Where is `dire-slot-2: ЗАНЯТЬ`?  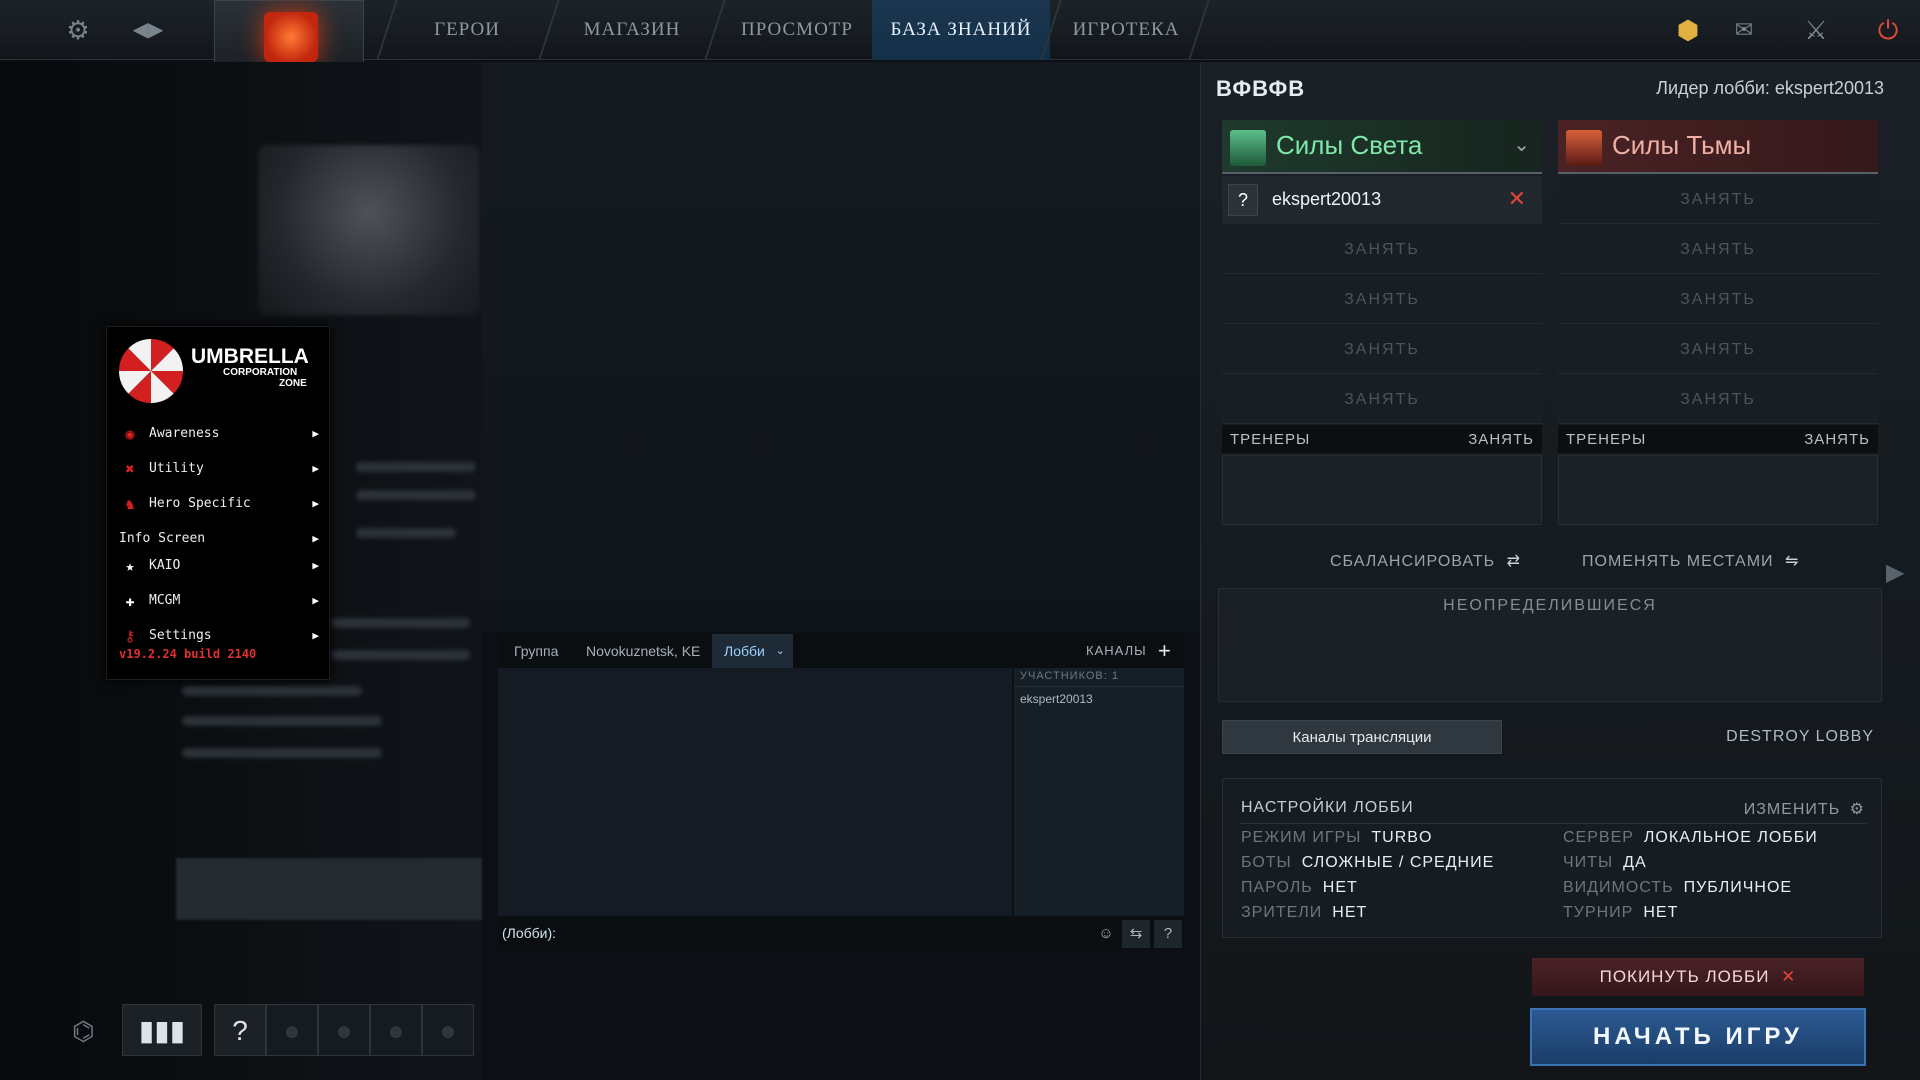 dire-slot-2: ЗАНЯТЬ is located at coordinates (1718, 250).